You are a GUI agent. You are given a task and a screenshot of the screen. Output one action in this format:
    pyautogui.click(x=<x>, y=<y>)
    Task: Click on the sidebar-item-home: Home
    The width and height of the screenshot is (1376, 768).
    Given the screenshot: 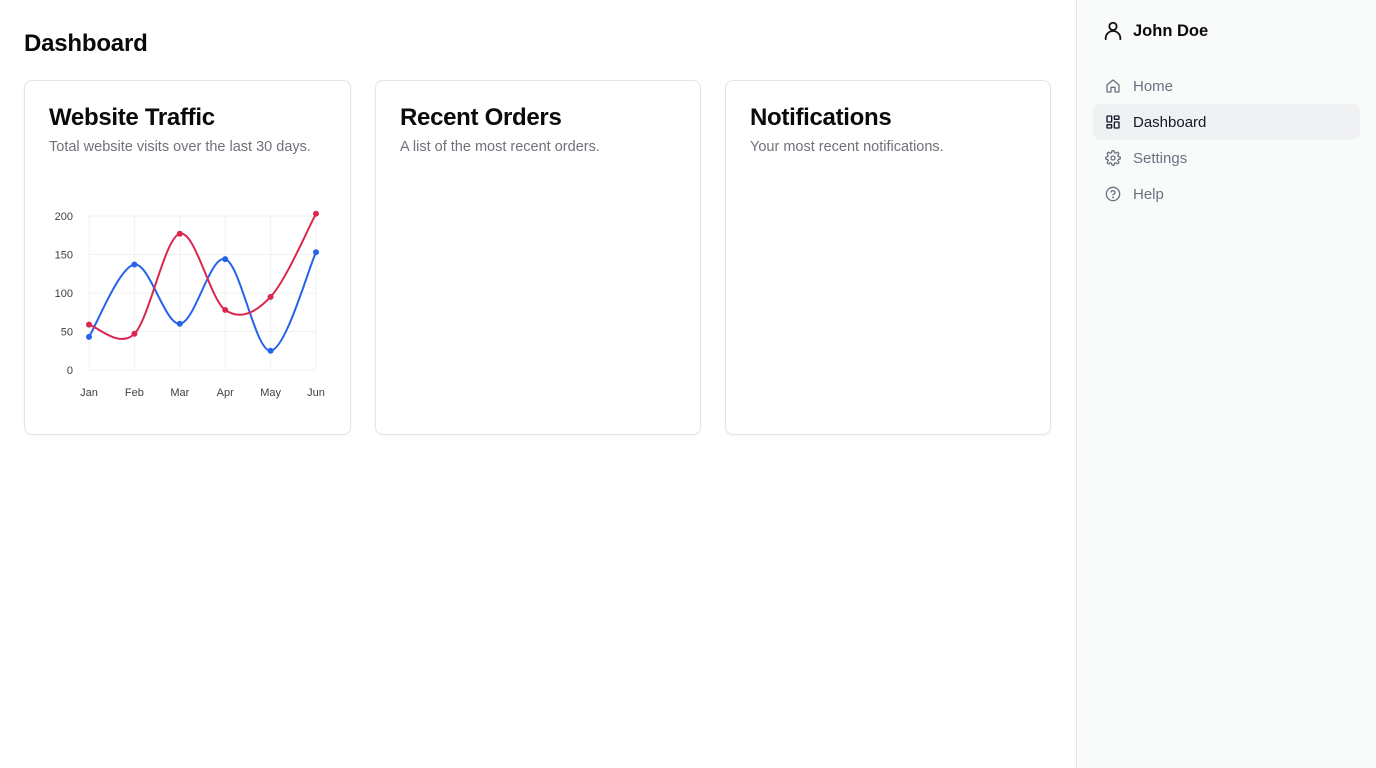 What is the action you would take?
    pyautogui.click(x=1226, y=86)
    